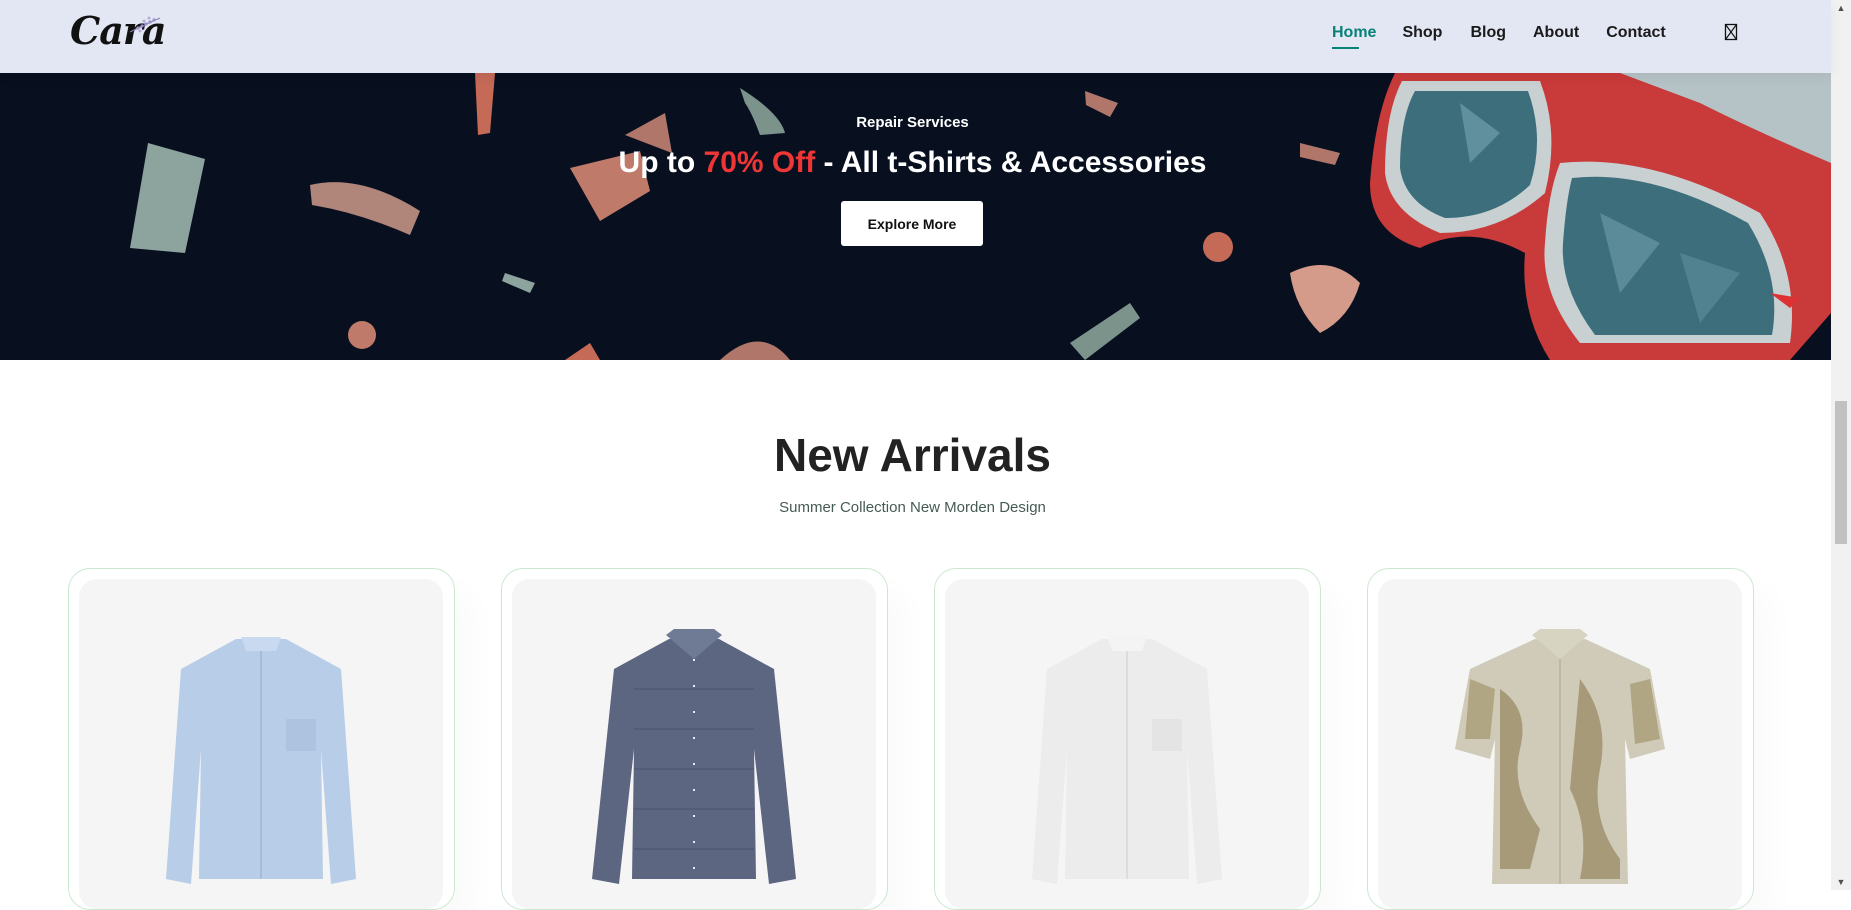 The width and height of the screenshot is (1851, 910). I want to click on product-image-white-shirt, so click(1127, 744).